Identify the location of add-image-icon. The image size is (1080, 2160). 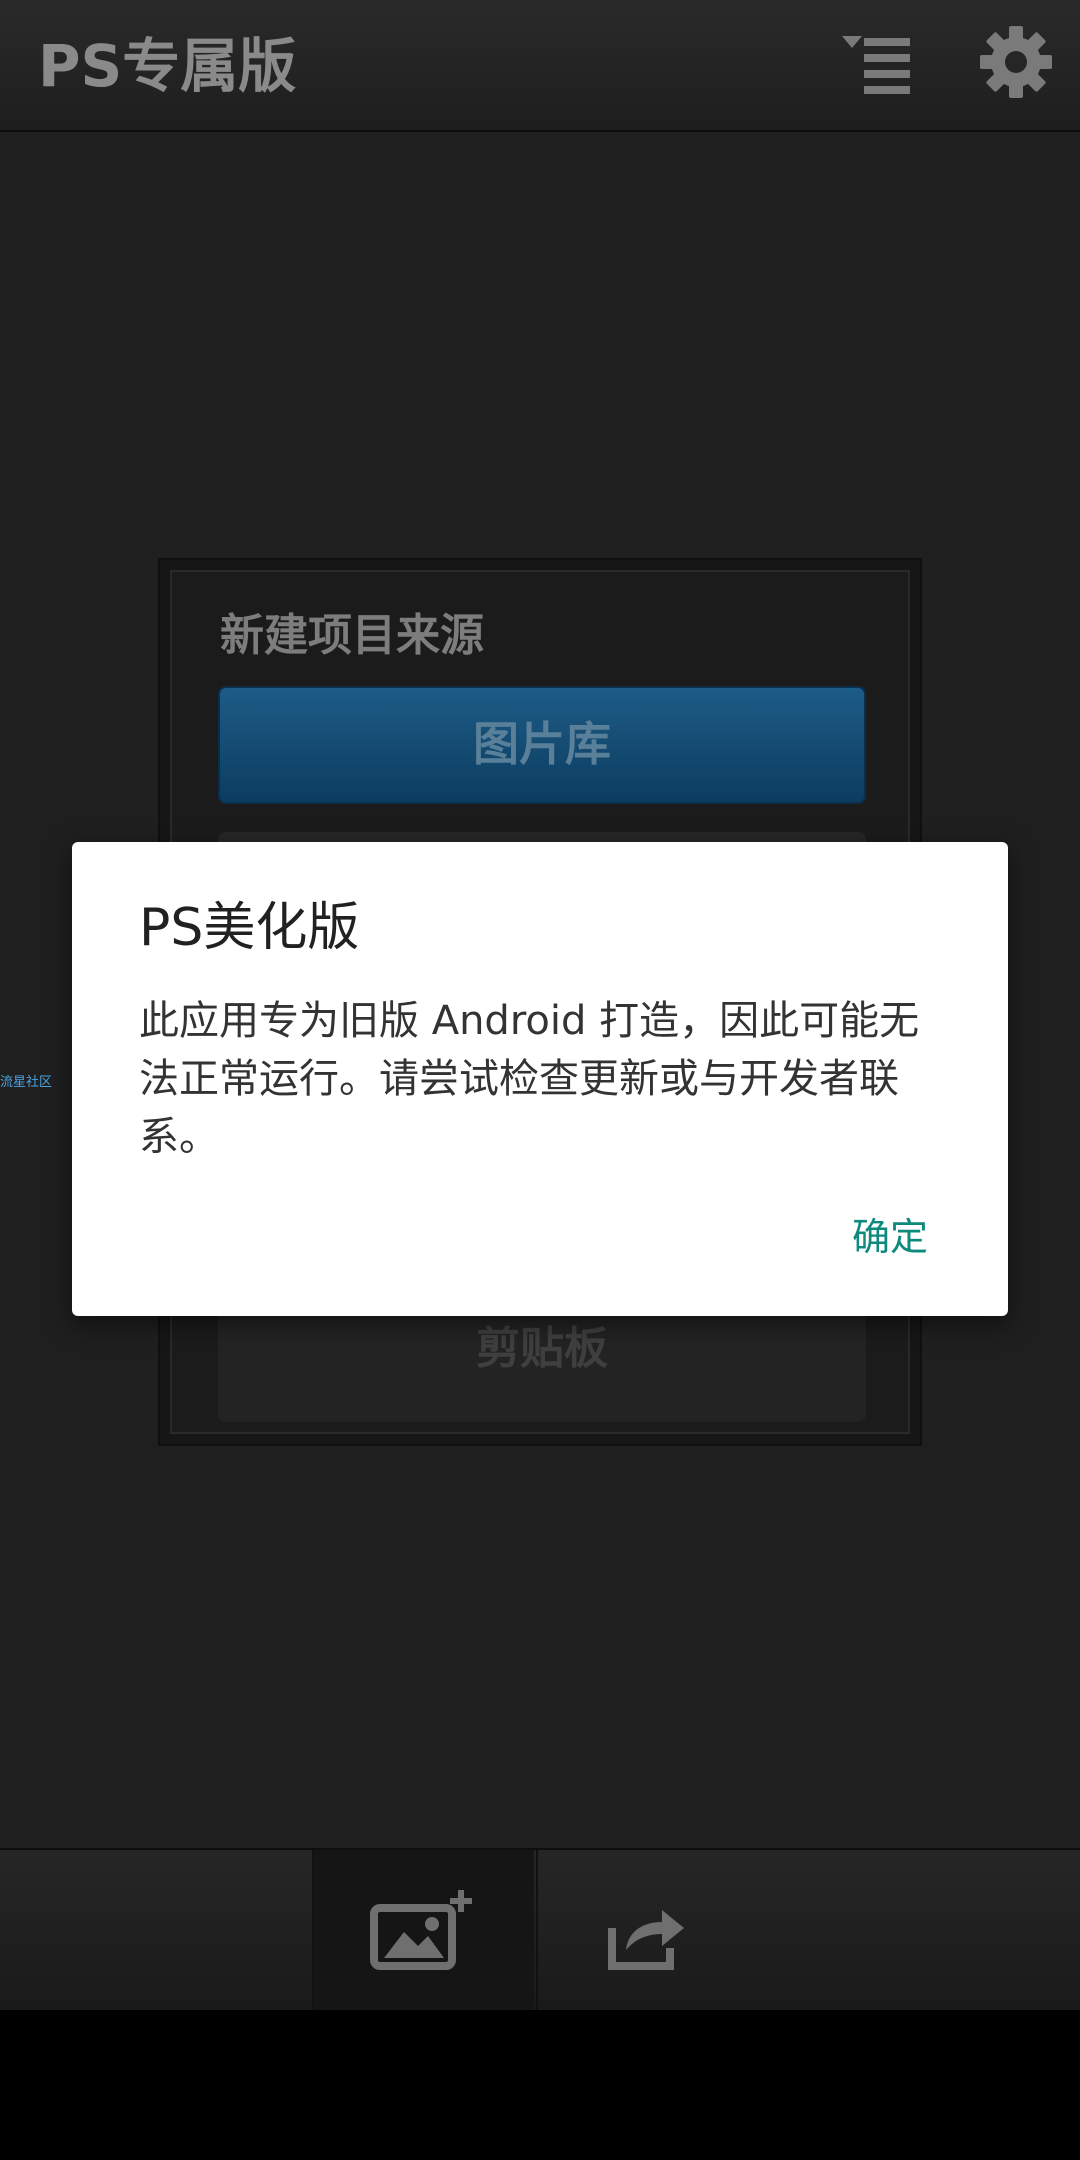
(423, 1930).